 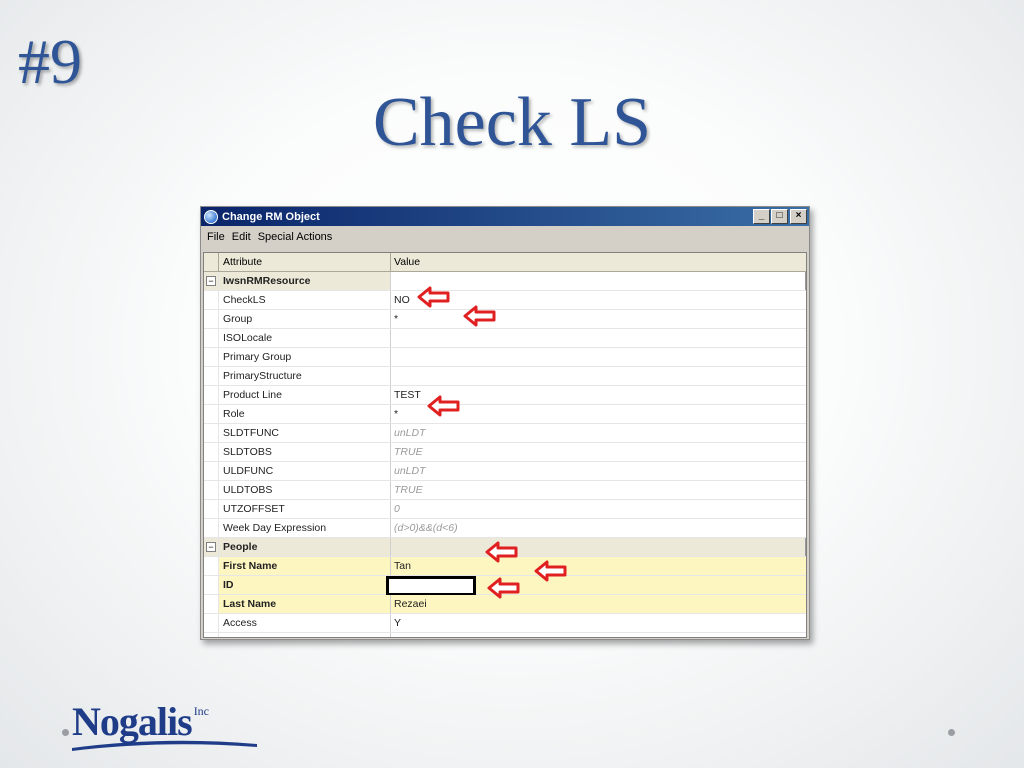 What do you see at coordinates (305, 262) in the screenshot?
I see `column-header-attribute: Attribute` at bounding box center [305, 262].